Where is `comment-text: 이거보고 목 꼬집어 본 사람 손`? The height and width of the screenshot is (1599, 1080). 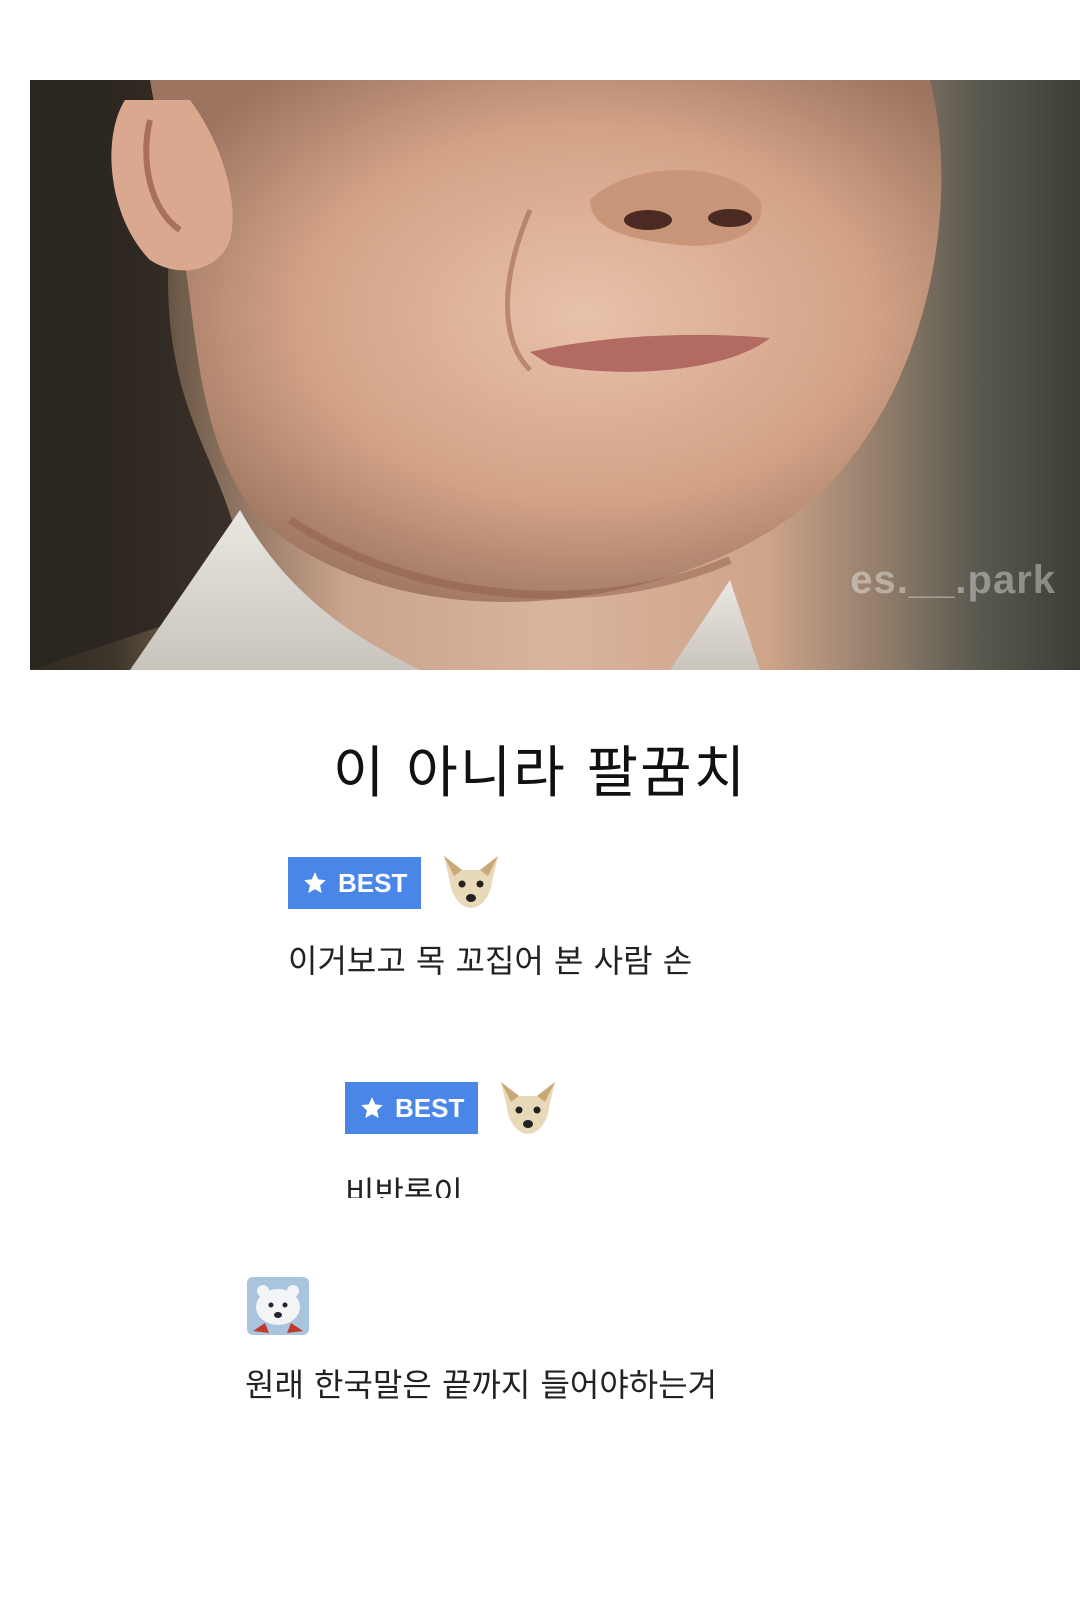 comment-text: 이거보고 목 꼬집어 본 사람 손 is located at coordinates (490, 961).